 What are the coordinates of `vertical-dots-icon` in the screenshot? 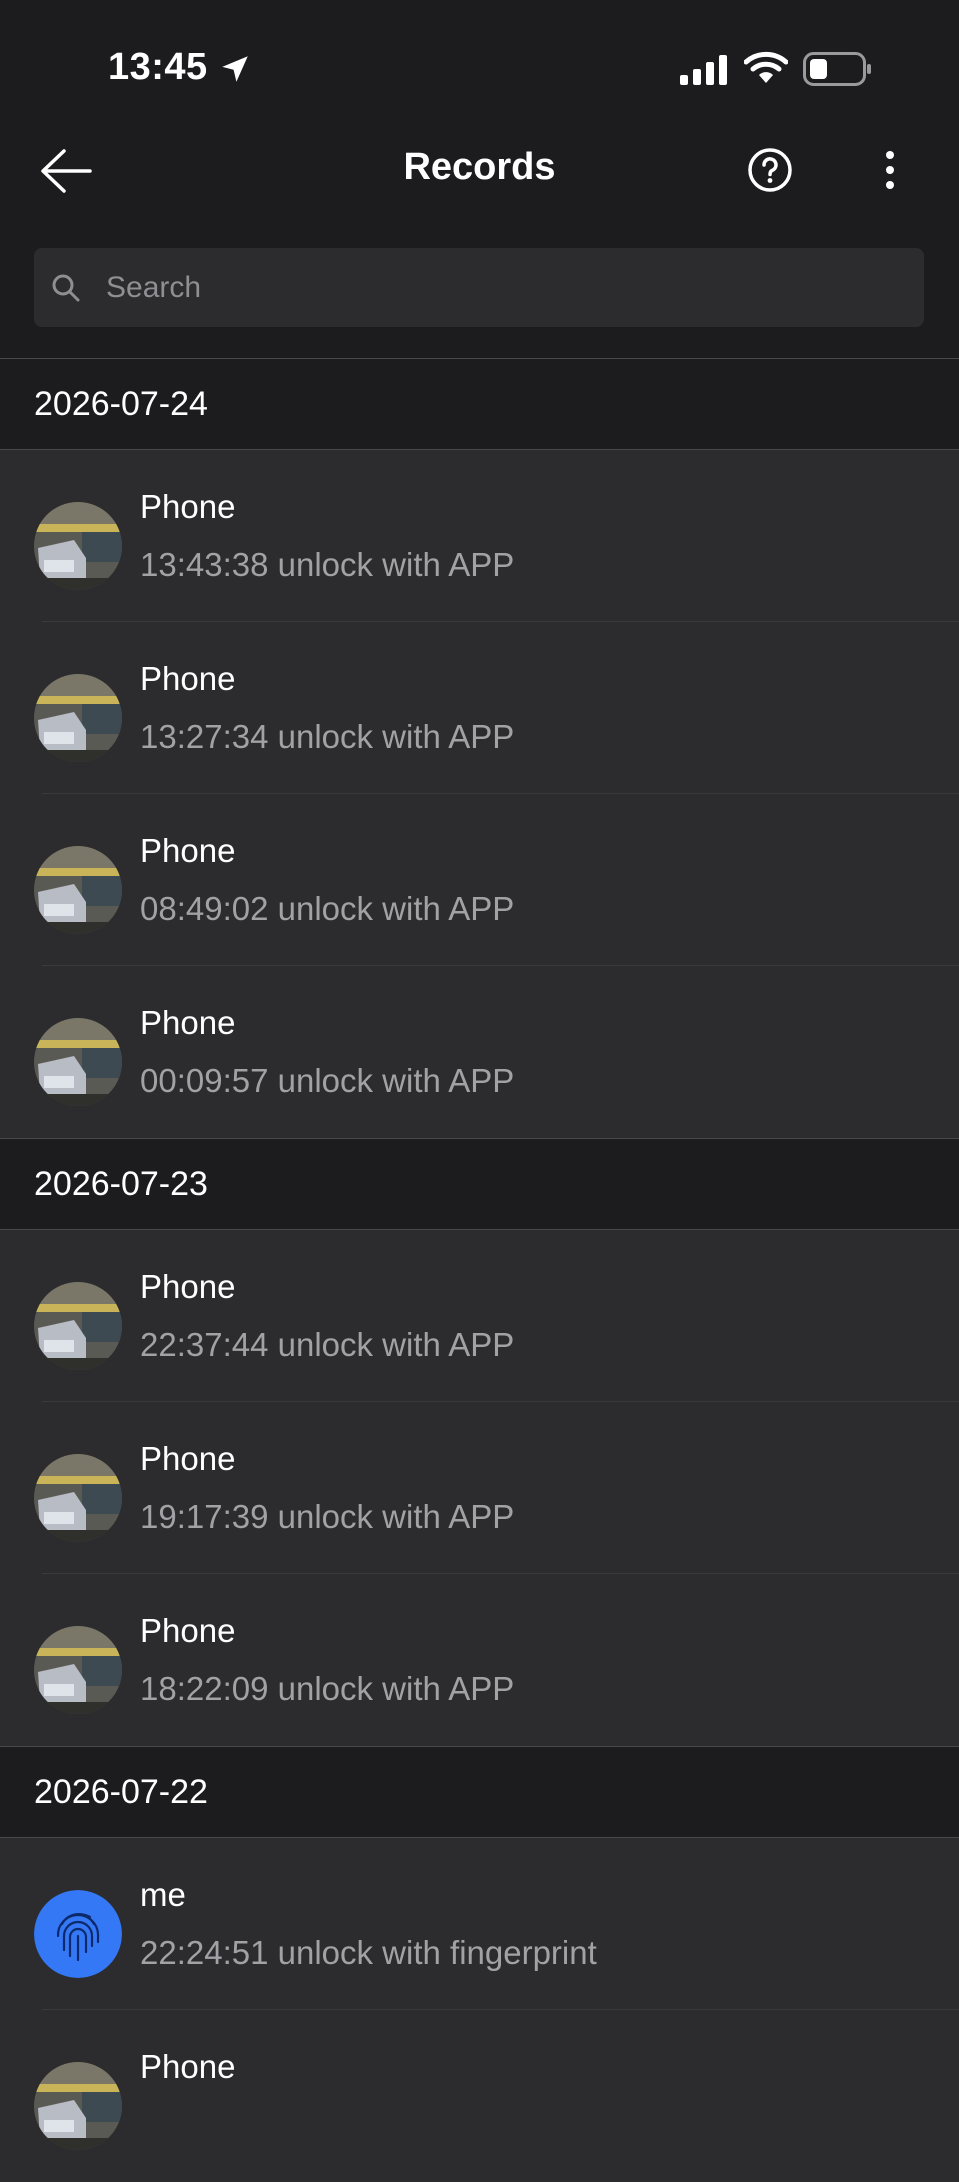 It's located at (890, 170).